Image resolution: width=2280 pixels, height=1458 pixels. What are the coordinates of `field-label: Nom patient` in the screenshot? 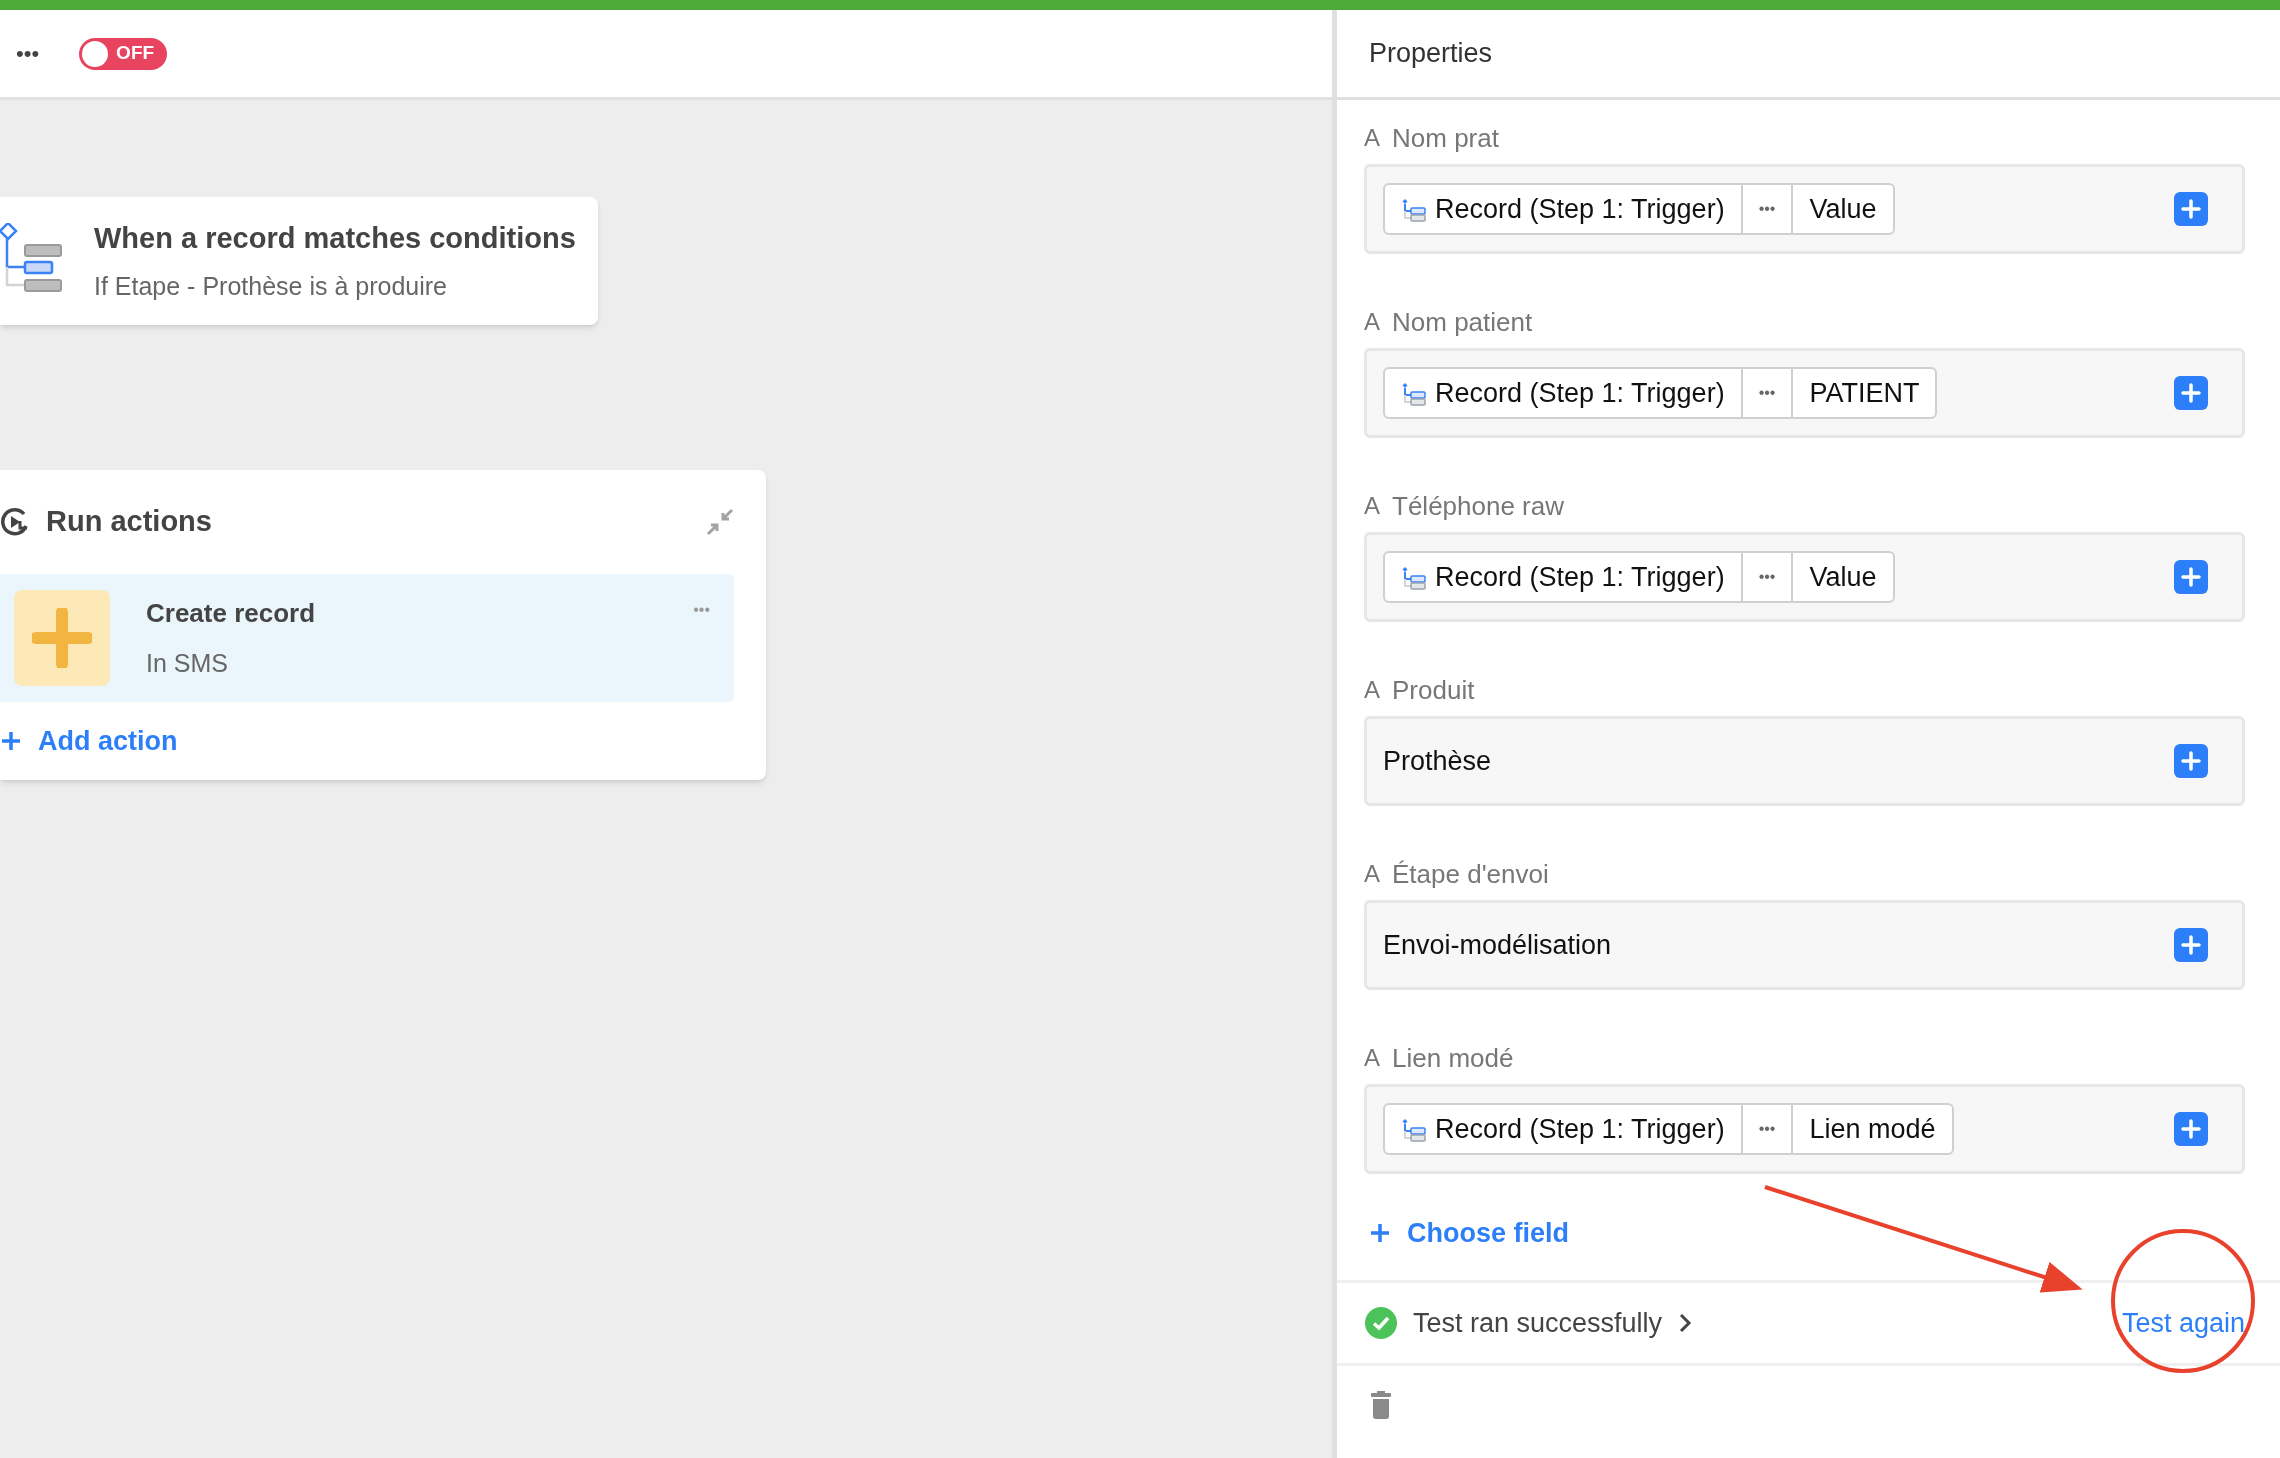 It's located at (1462, 322).